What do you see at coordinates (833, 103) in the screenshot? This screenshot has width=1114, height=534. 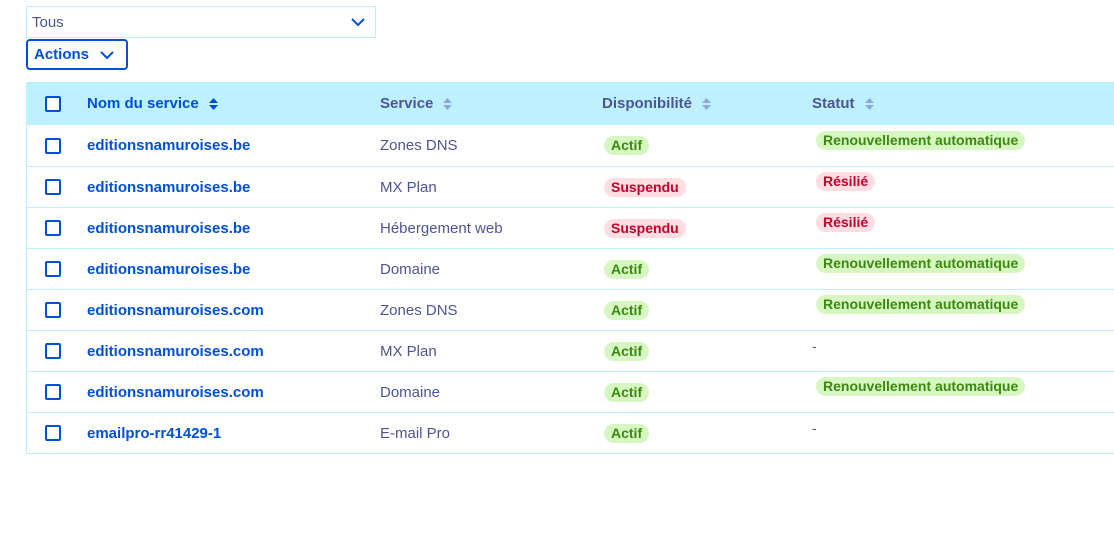 I see `column-header-label: Statut` at bounding box center [833, 103].